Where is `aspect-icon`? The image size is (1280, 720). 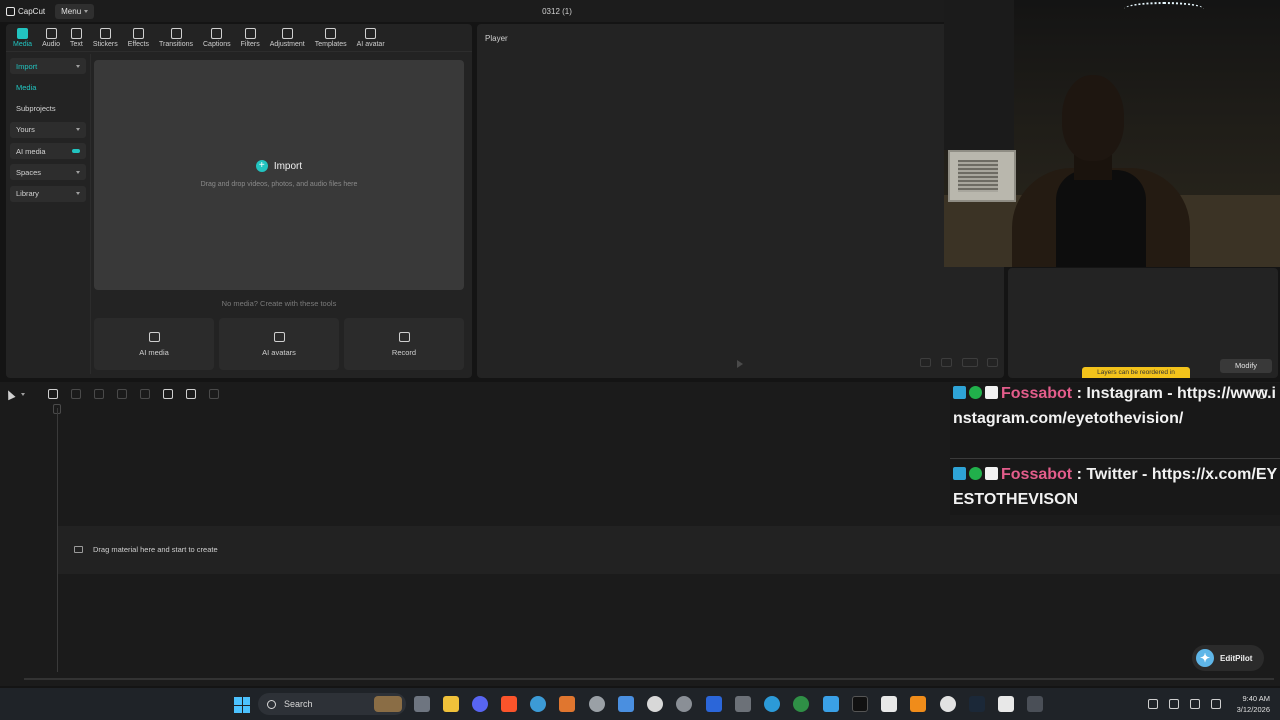
aspect-icon is located at coordinates (970, 362).